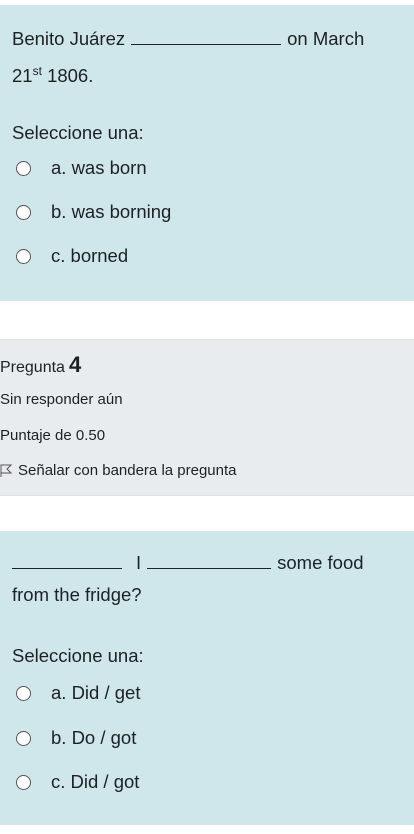 This screenshot has height=834, width=414. I want to click on option-b: b. was borning, so click(93, 212).